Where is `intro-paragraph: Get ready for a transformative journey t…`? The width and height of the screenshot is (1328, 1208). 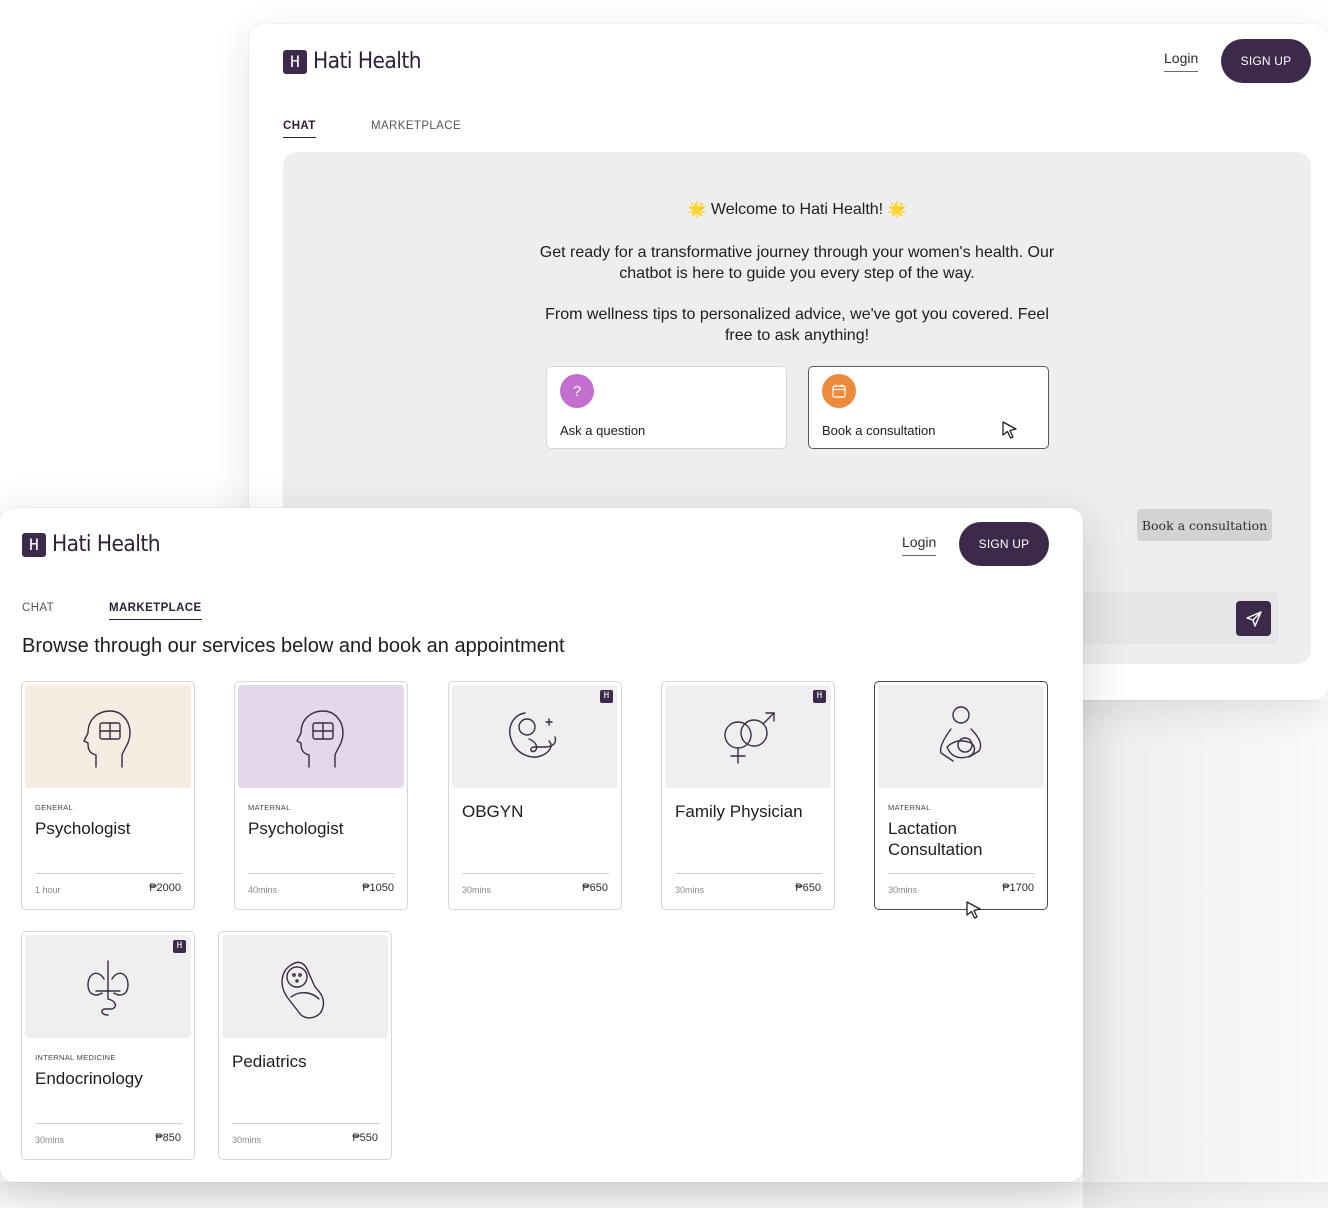
intro-paragraph: Get ready for a transformative journey t… is located at coordinates (797, 263).